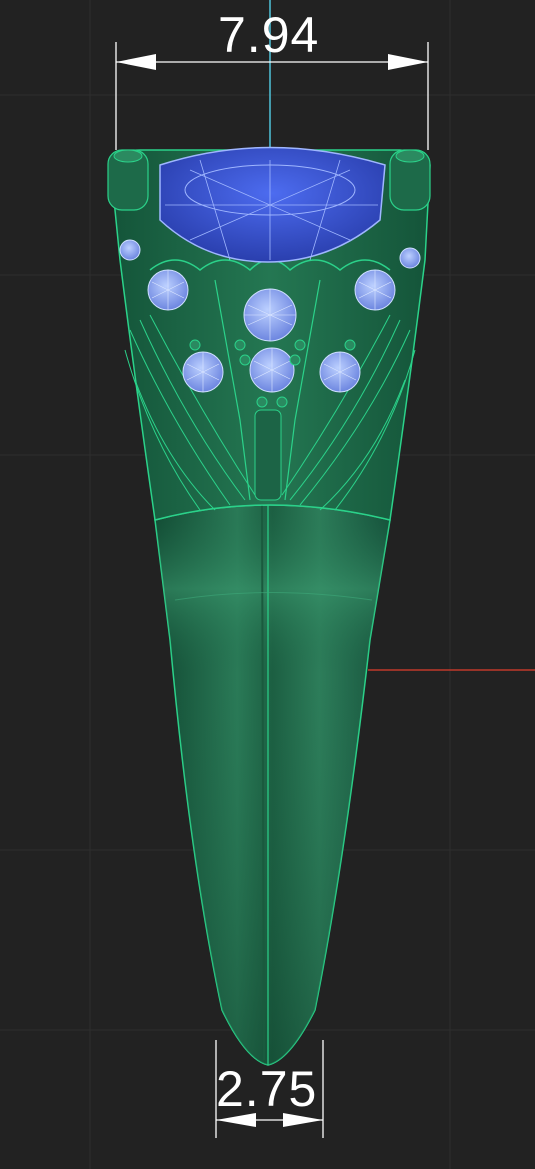 This screenshot has height=1169, width=535. What do you see at coordinates (136, 62) in the screenshot?
I see `dimension-arrow-left` at bounding box center [136, 62].